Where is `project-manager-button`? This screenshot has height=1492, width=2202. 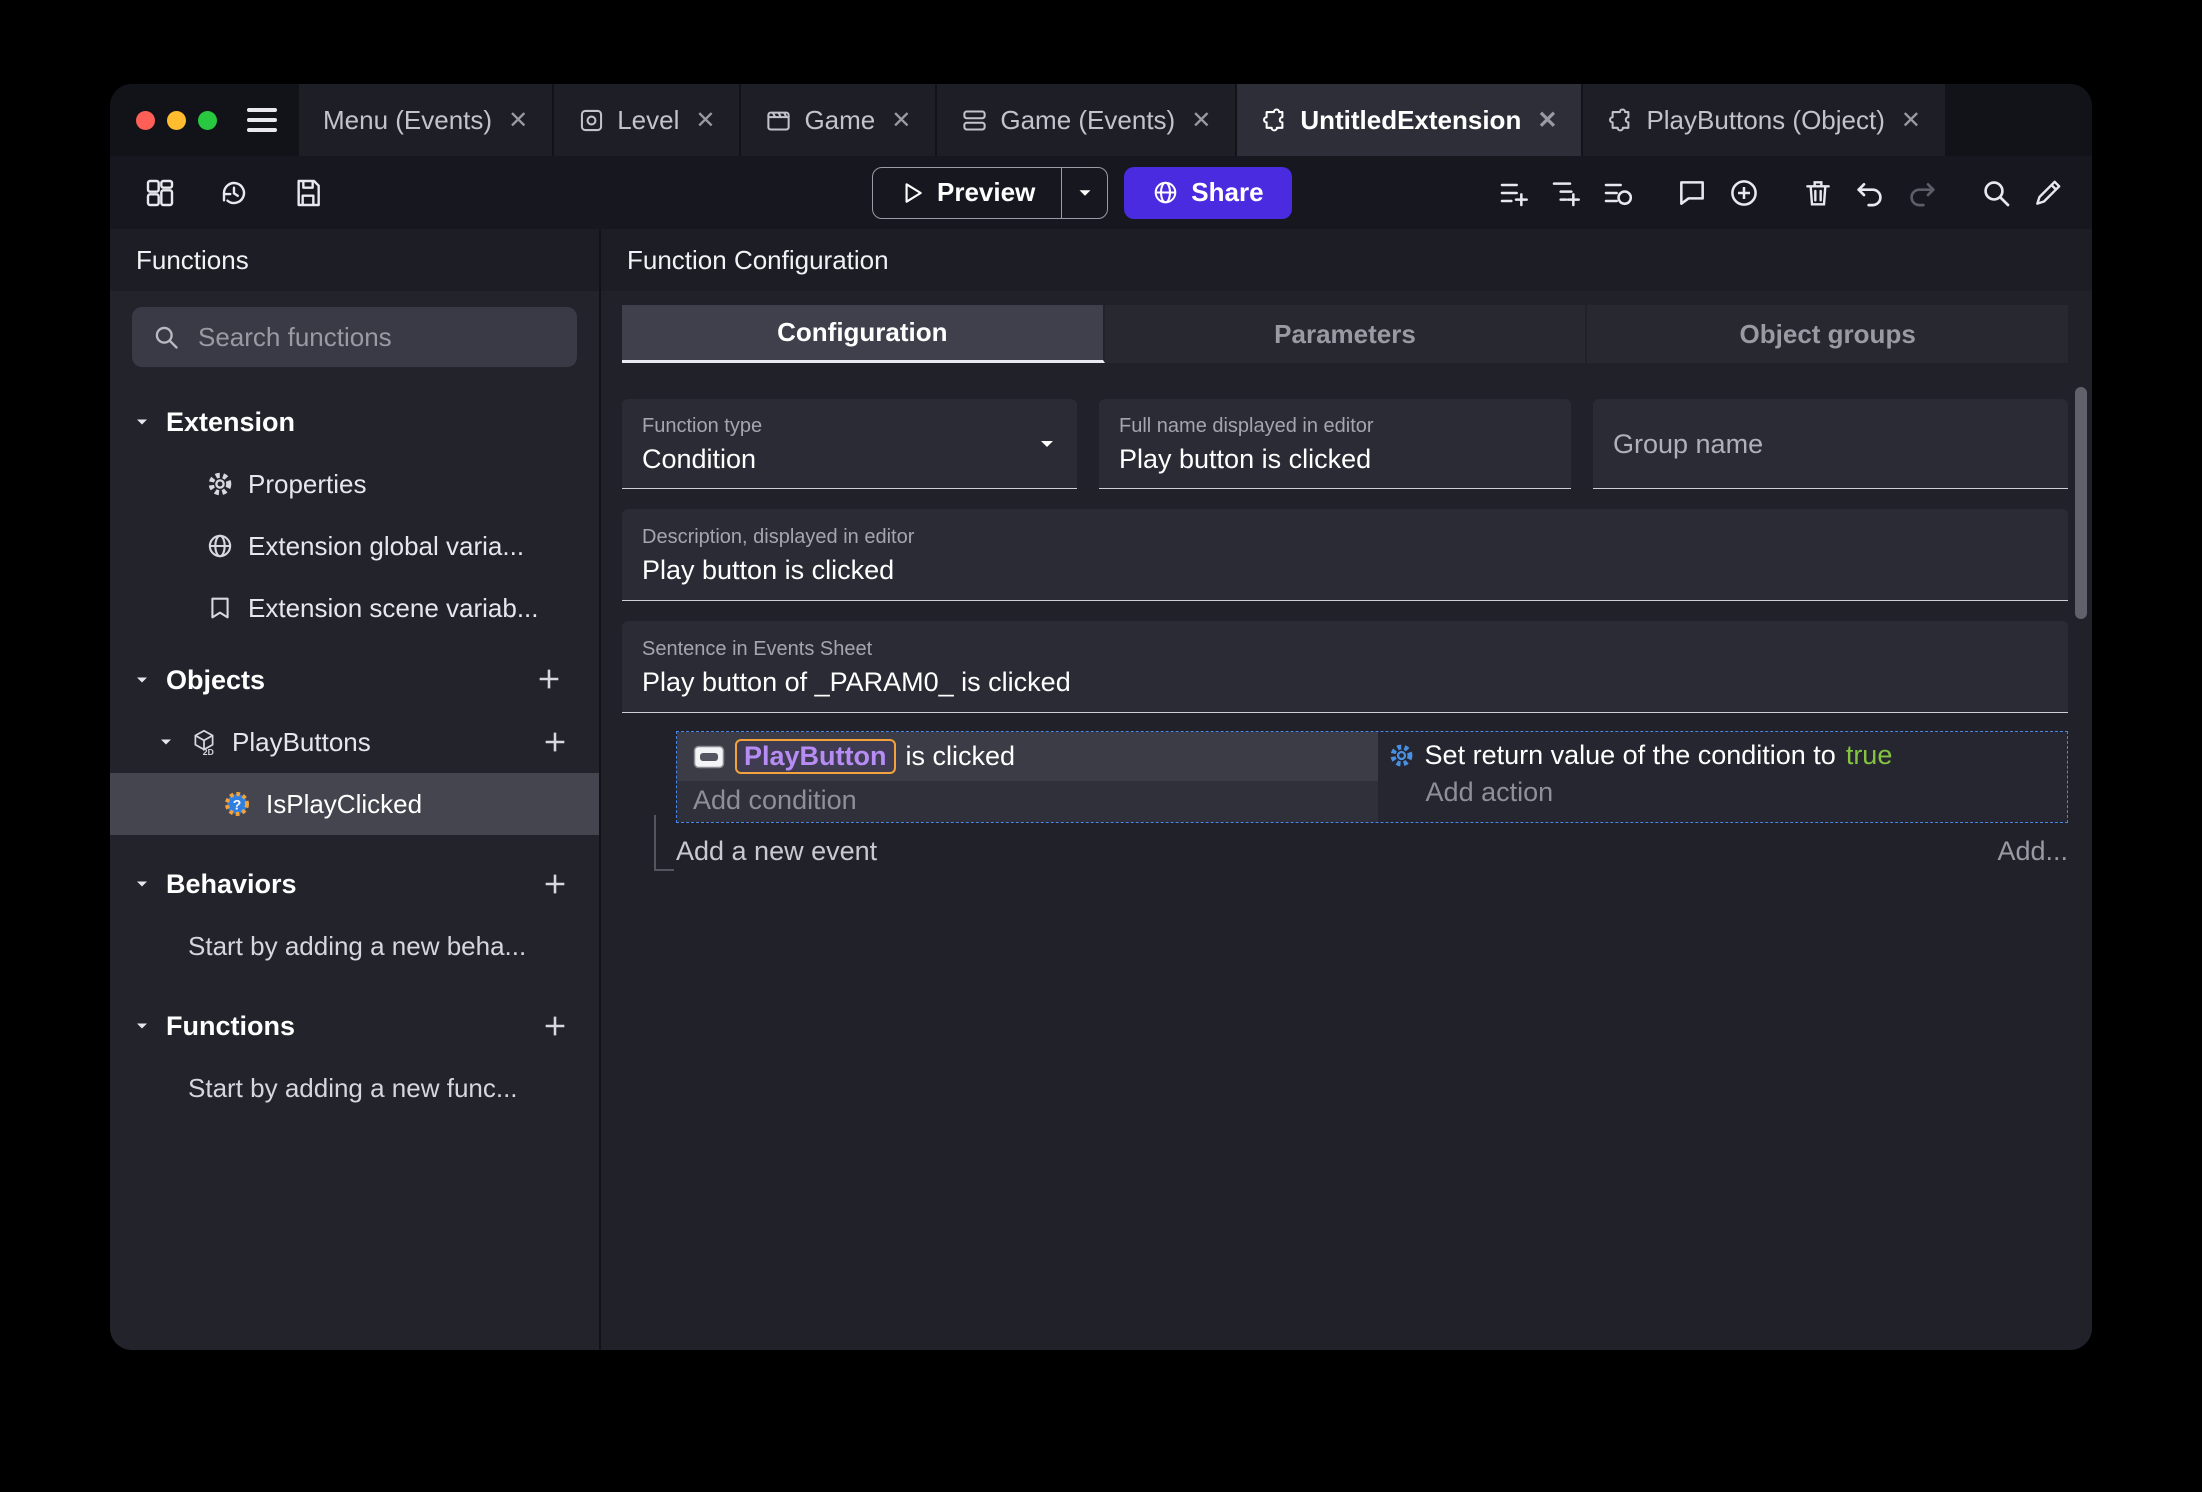 project-manager-button is located at coordinates (160, 193).